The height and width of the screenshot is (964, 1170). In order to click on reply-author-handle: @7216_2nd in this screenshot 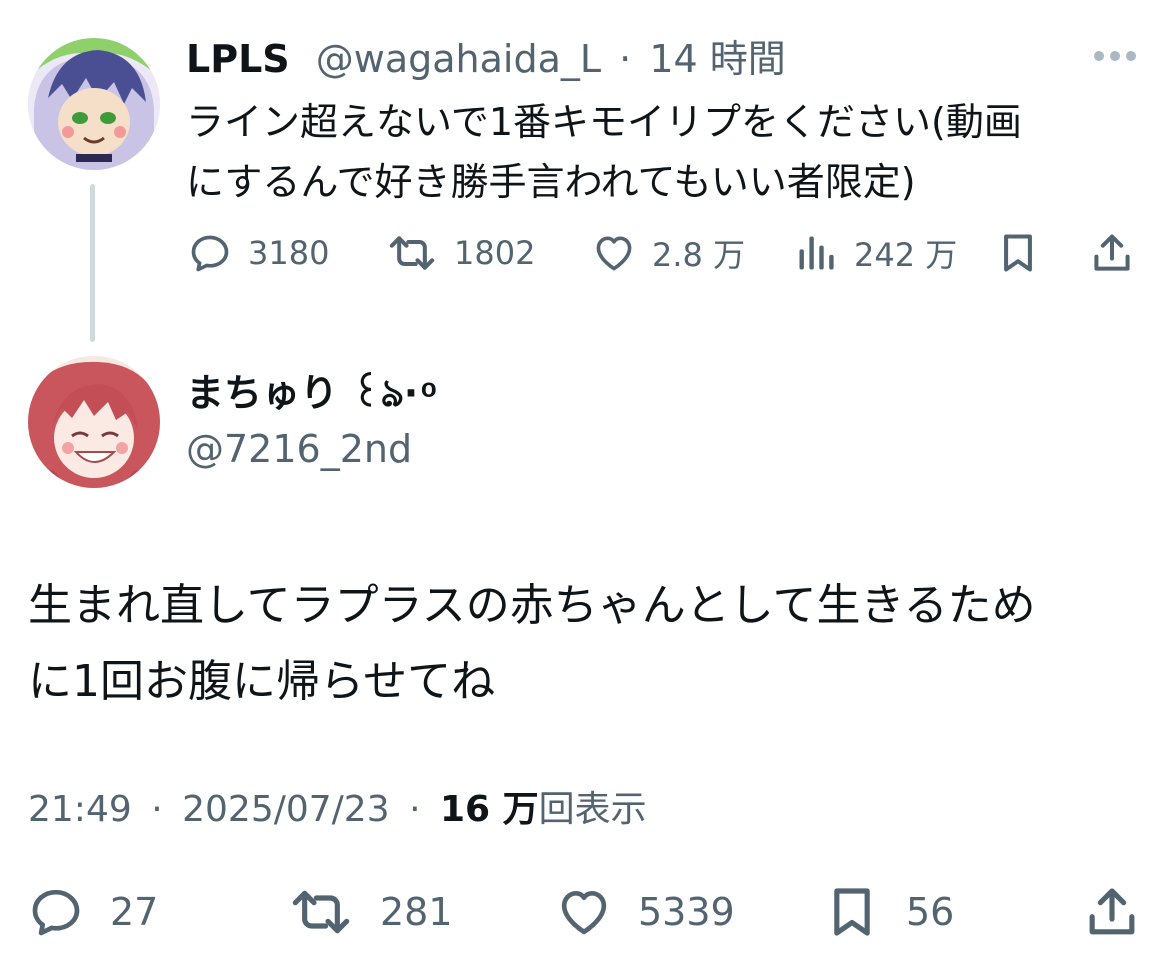, I will do `click(299, 449)`.